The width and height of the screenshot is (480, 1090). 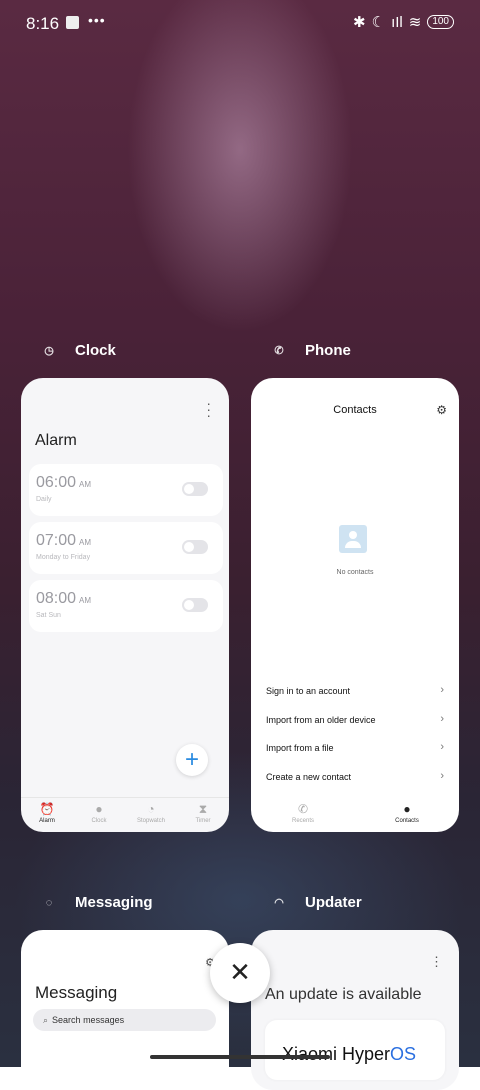 I want to click on tab-stopwatch: ◔ Stopwatch, so click(x=151, y=815).